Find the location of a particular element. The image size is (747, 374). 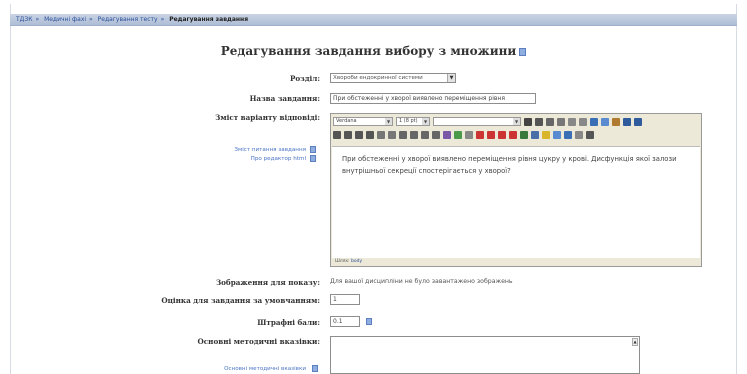

breadcrumb-current: Редагування завдання is located at coordinates (209, 19).